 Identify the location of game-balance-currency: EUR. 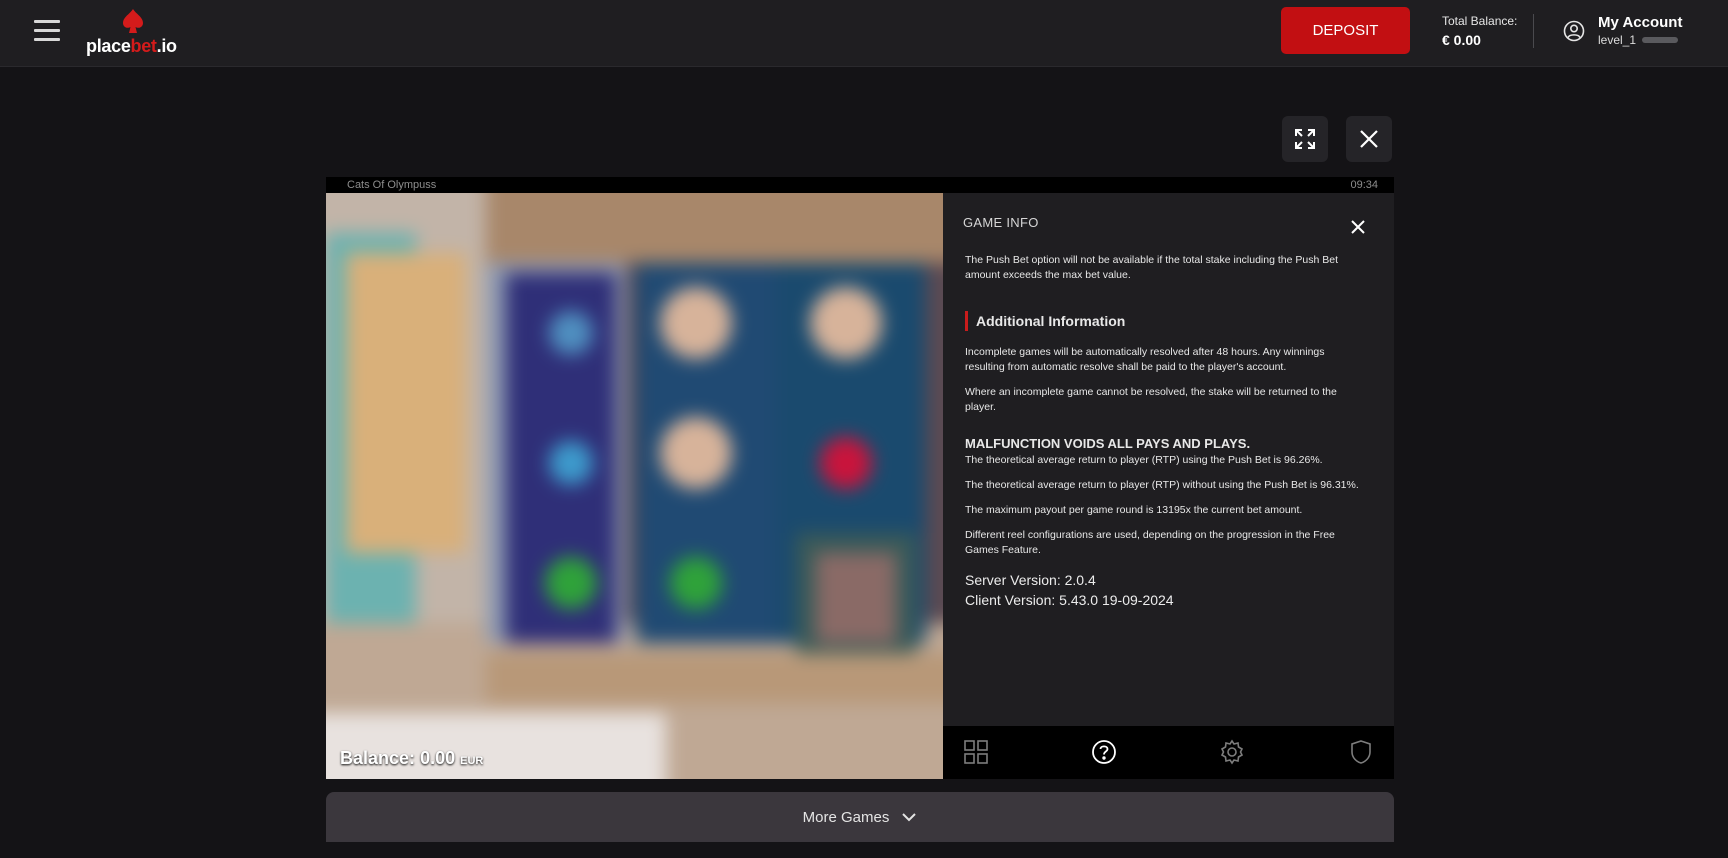
(472, 761).